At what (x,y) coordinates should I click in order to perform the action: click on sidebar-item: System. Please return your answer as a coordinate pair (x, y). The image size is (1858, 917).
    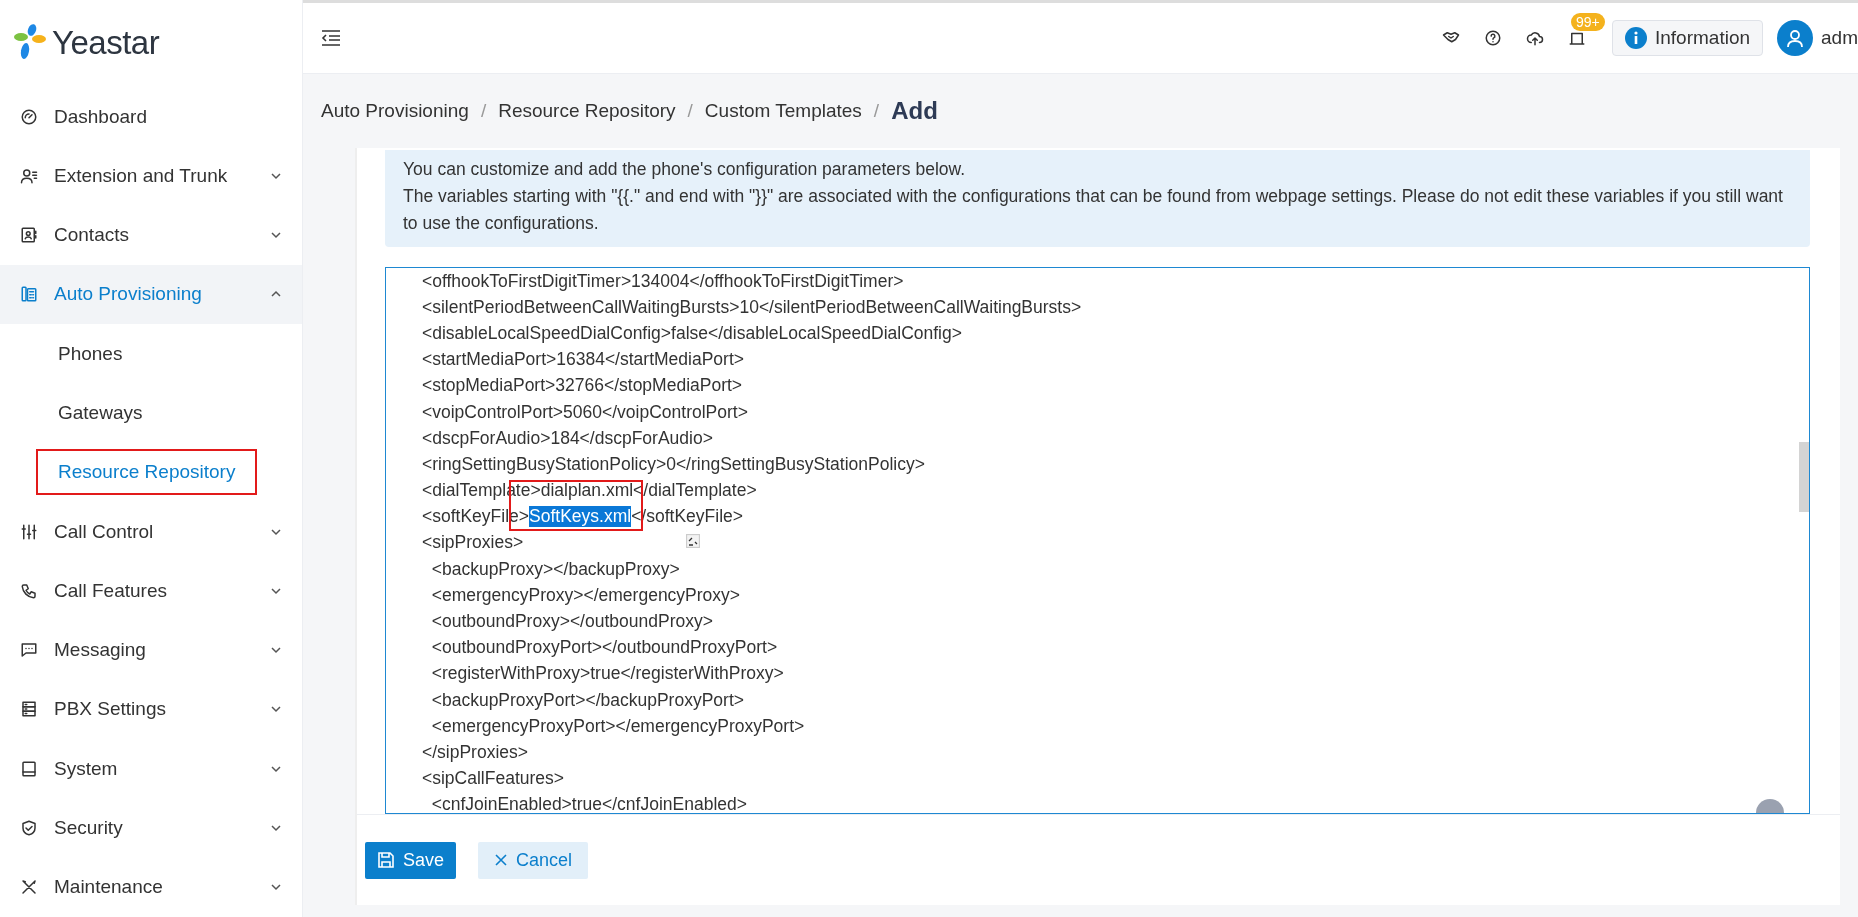
    Looking at the image, I should click on (151, 769).